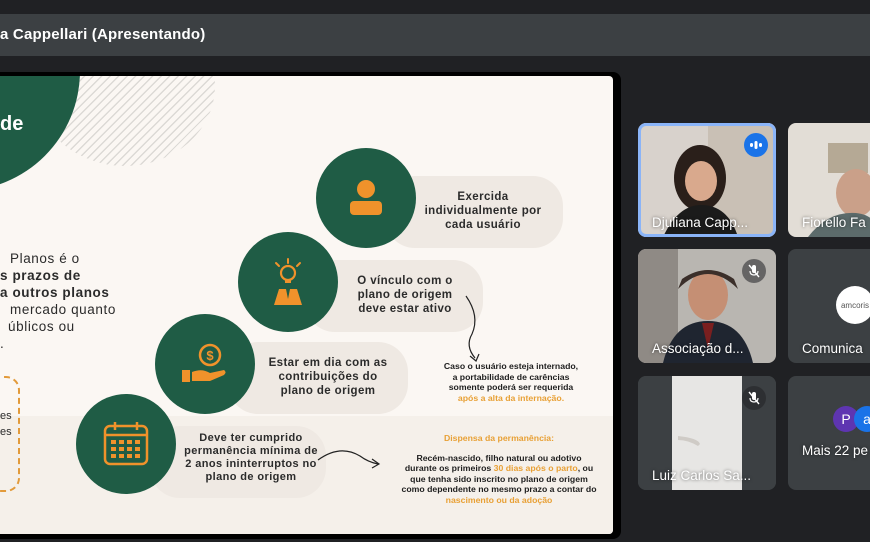 This screenshot has height=542, width=870. I want to click on logo-text: amcoris, so click(854, 305).